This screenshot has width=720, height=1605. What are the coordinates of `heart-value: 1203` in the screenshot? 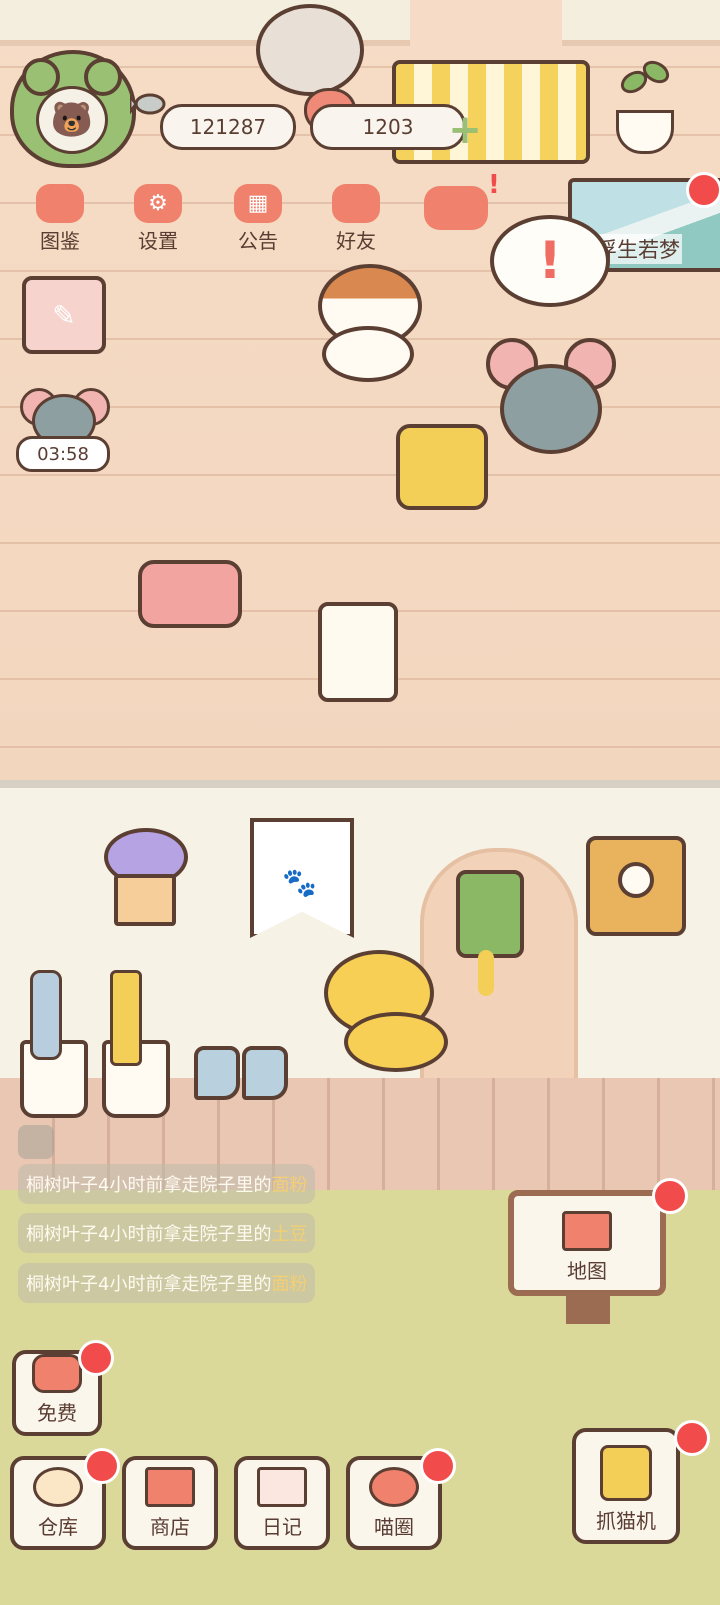 It's located at (388, 127).